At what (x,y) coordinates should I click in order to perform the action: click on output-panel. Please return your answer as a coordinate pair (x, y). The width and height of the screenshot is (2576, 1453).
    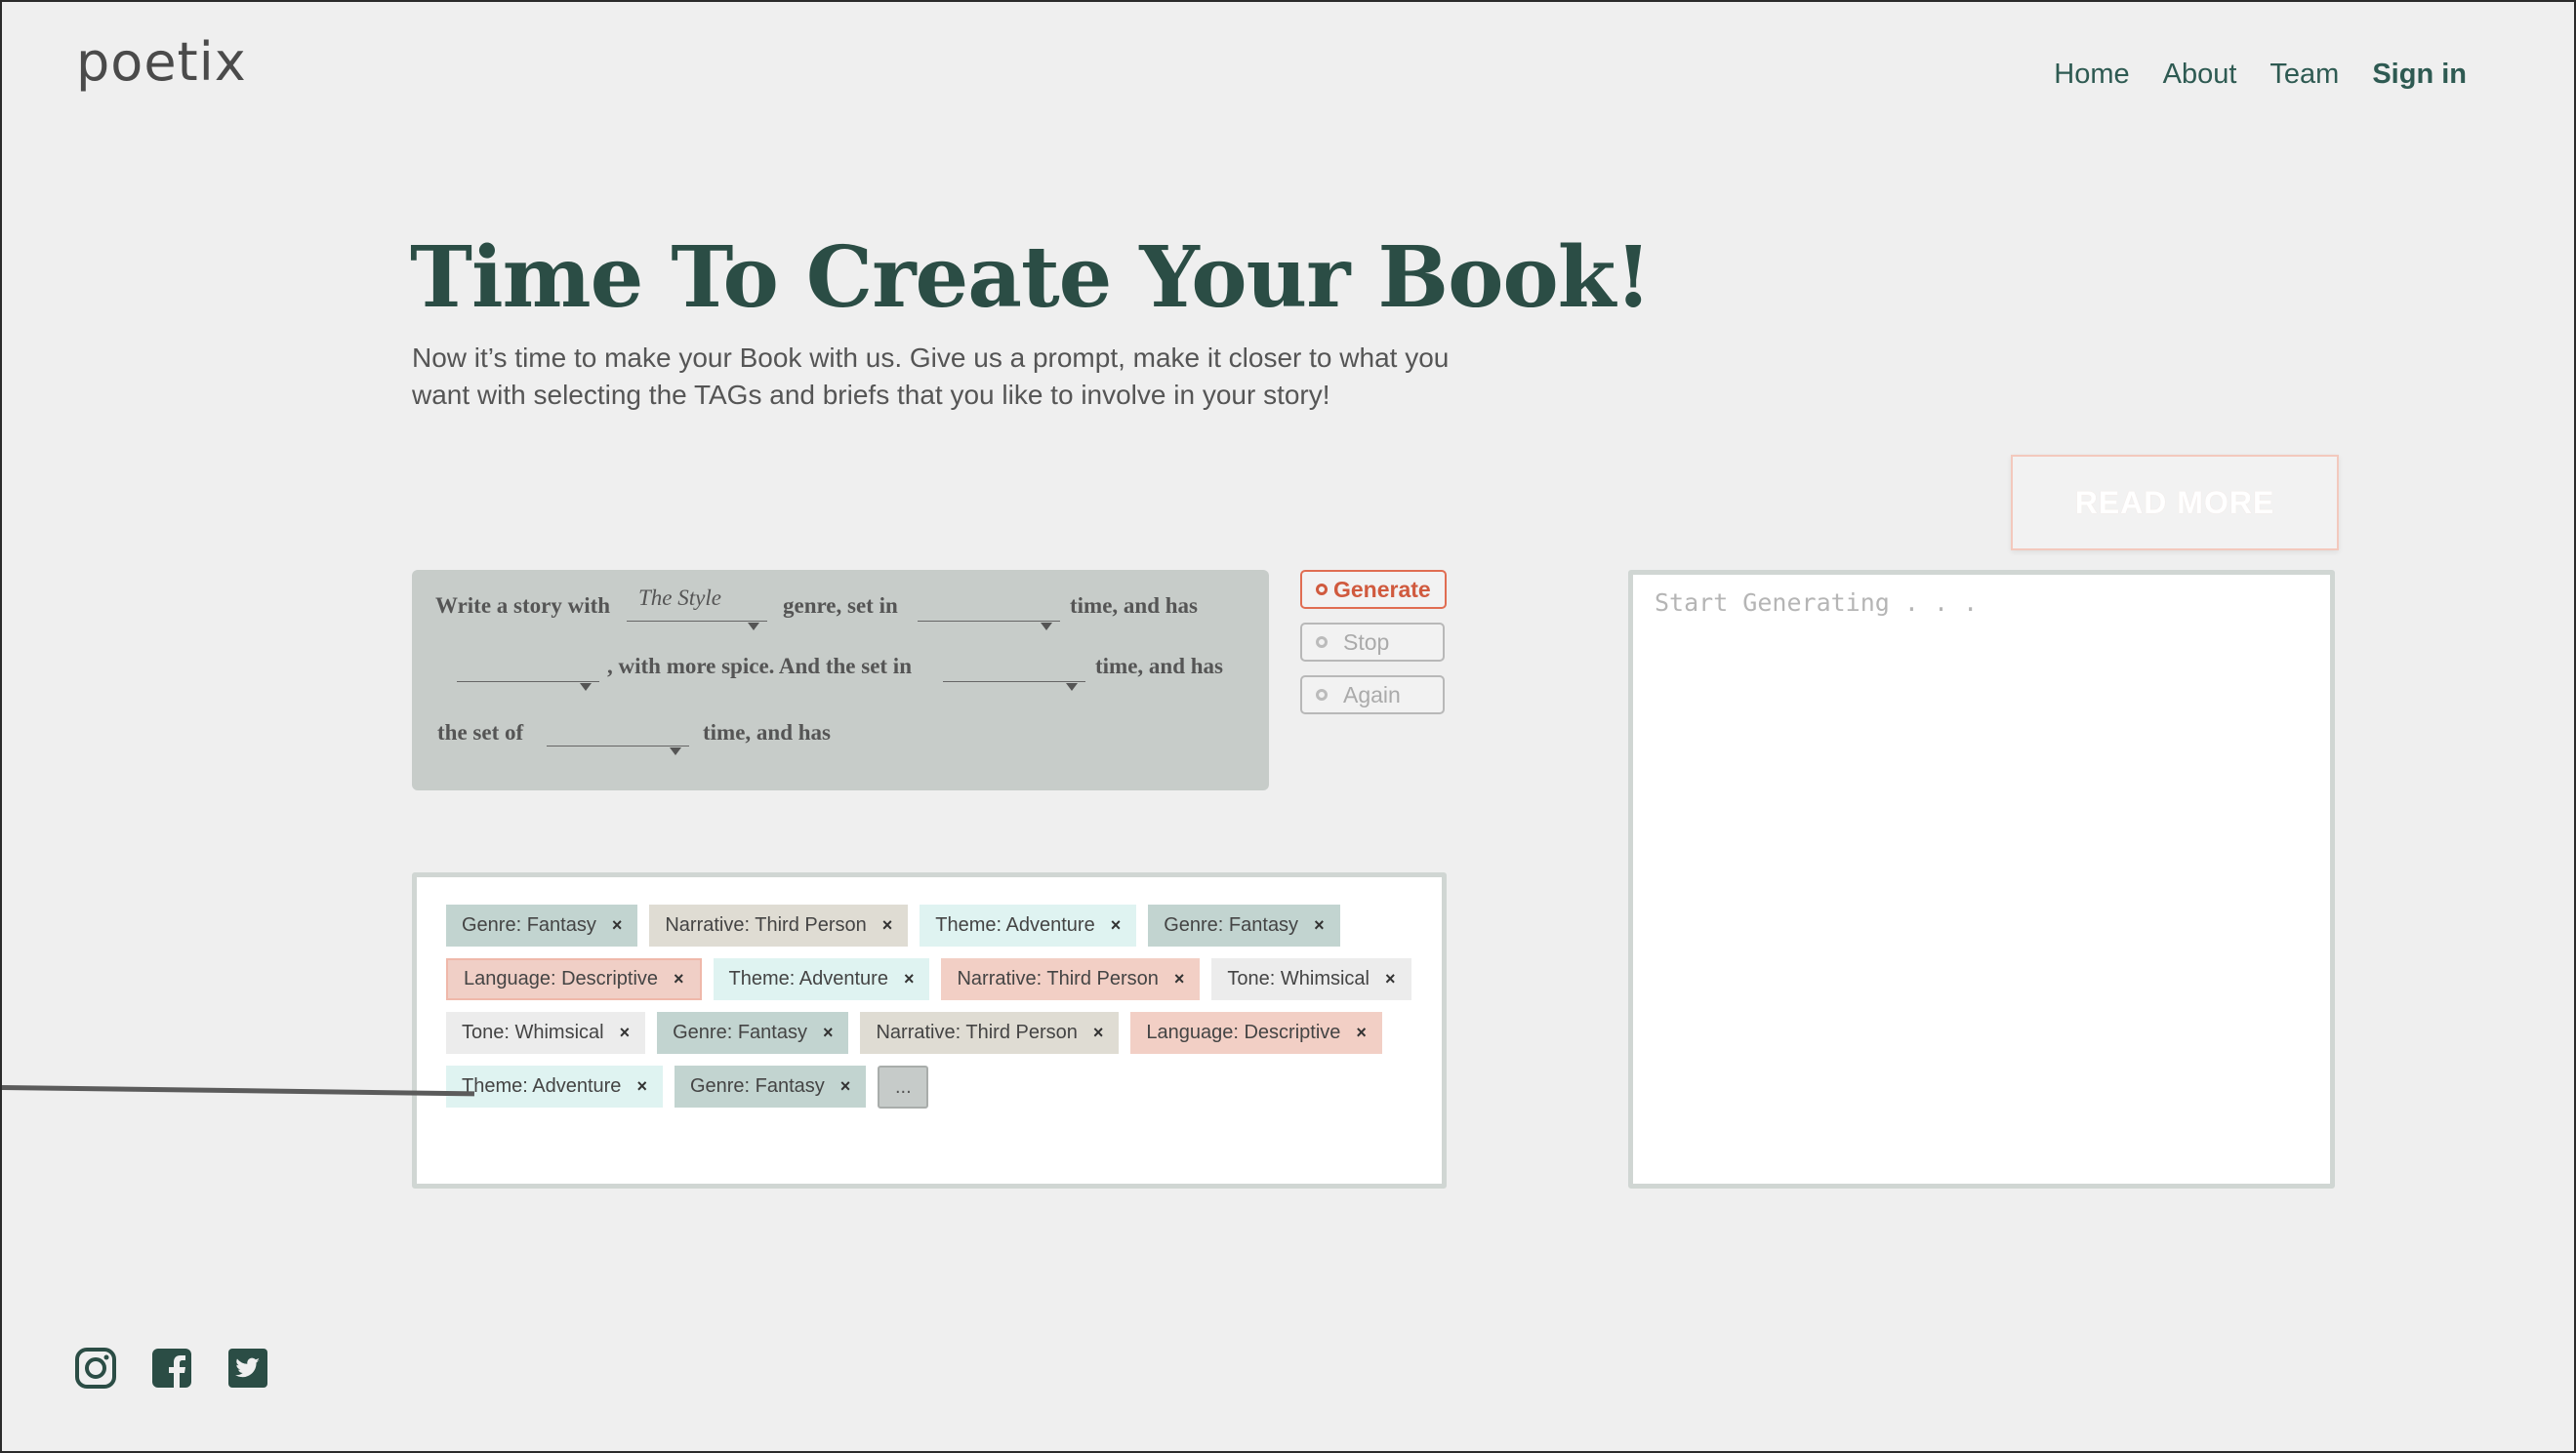
    Looking at the image, I should click on (1981, 880).